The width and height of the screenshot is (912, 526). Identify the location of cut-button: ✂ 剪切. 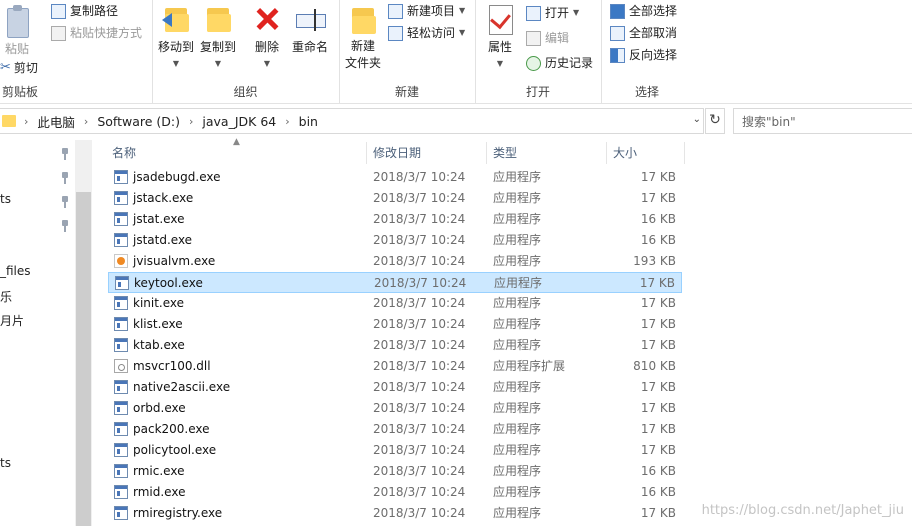
(19, 68).